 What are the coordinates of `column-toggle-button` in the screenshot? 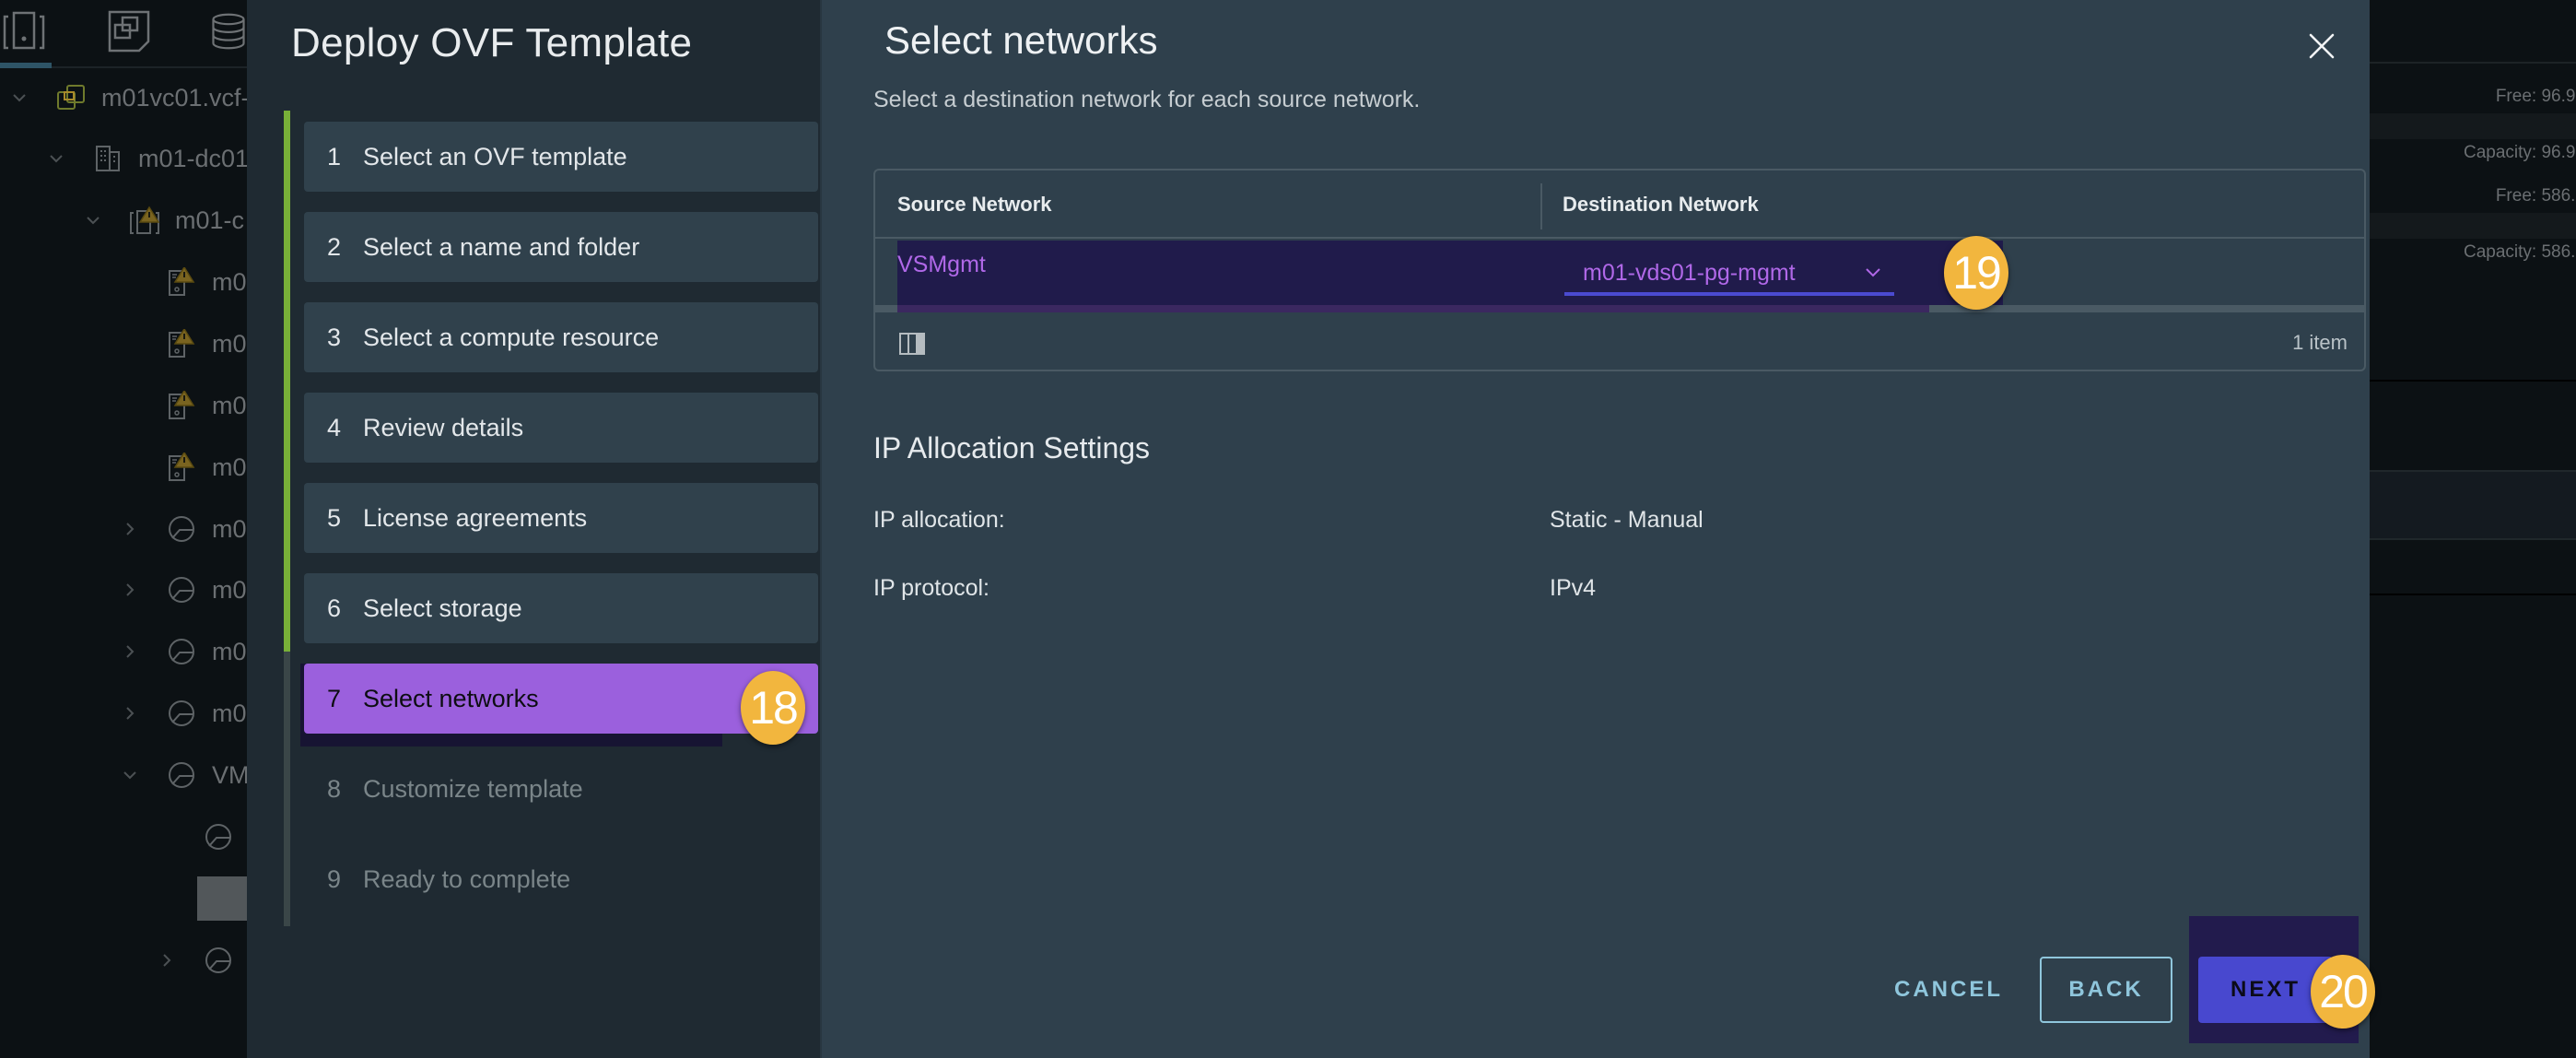 It's located at (912, 344).